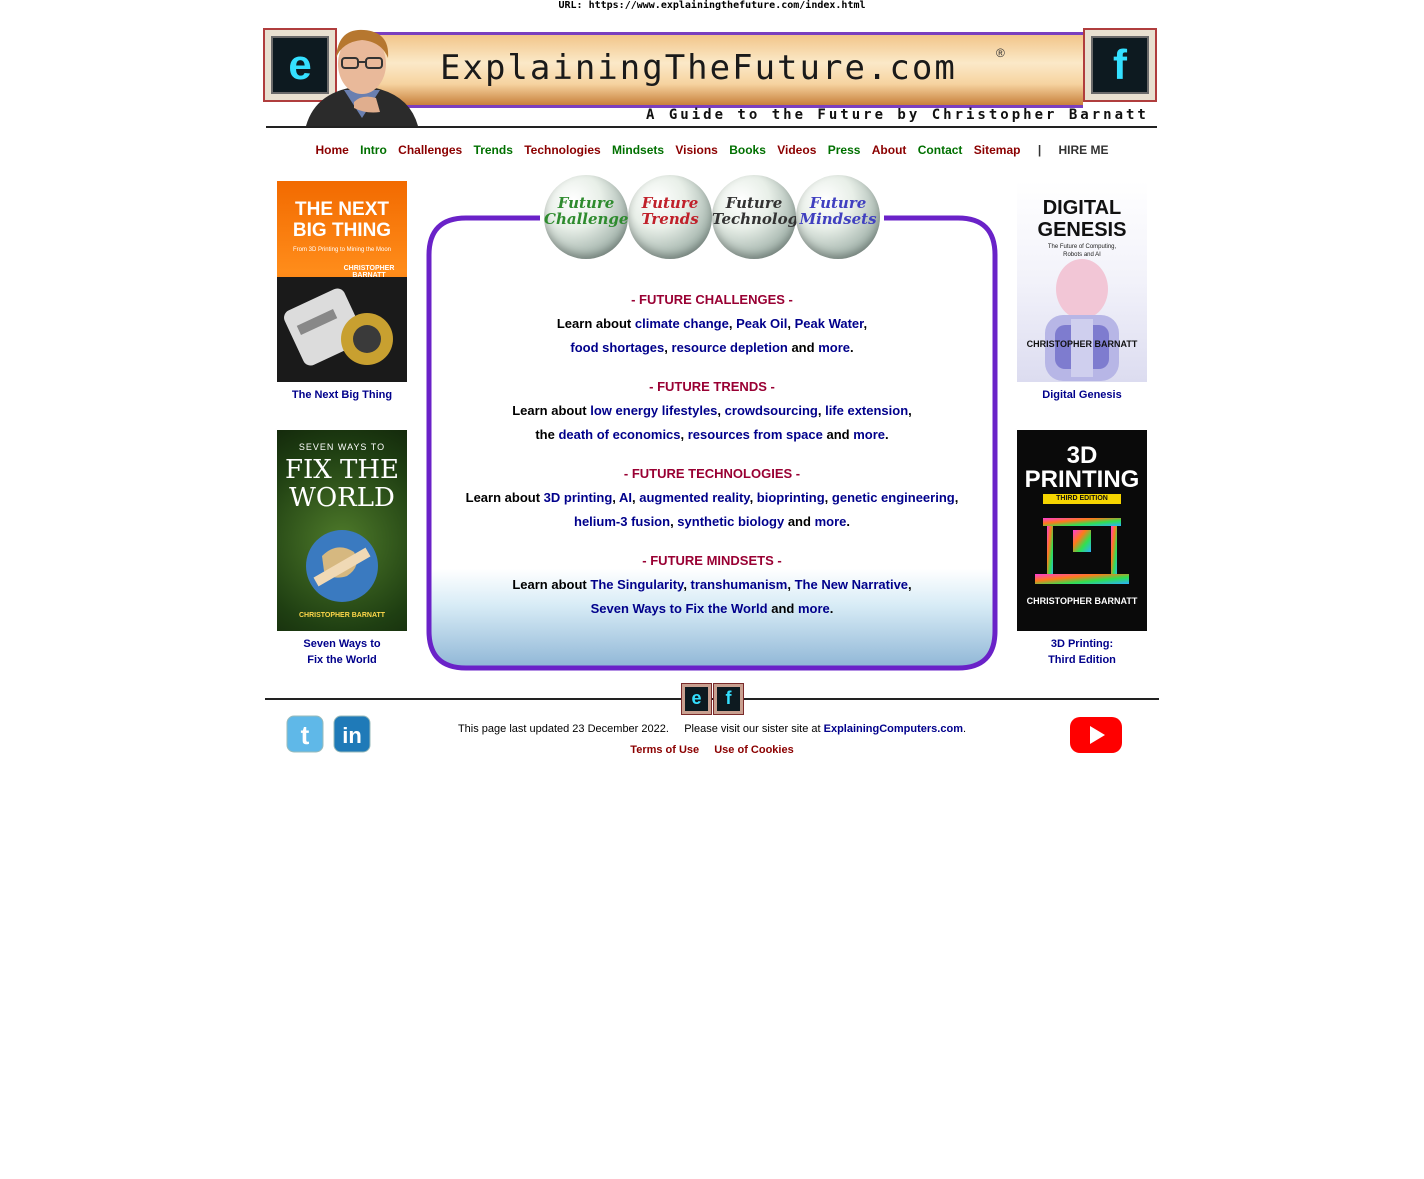 This screenshot has width=1424, height=1179. What do you see at coordinates (829, 323) in the screenshot?
I see `link-peak-water: Peak Water` at bounding box center [829, 323].